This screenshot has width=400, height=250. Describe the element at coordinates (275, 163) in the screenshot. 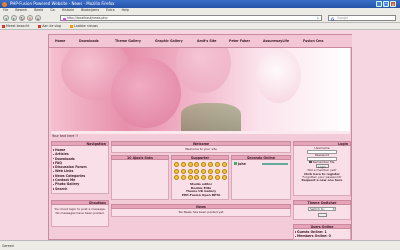

I see `online-activity-bar` at that location.